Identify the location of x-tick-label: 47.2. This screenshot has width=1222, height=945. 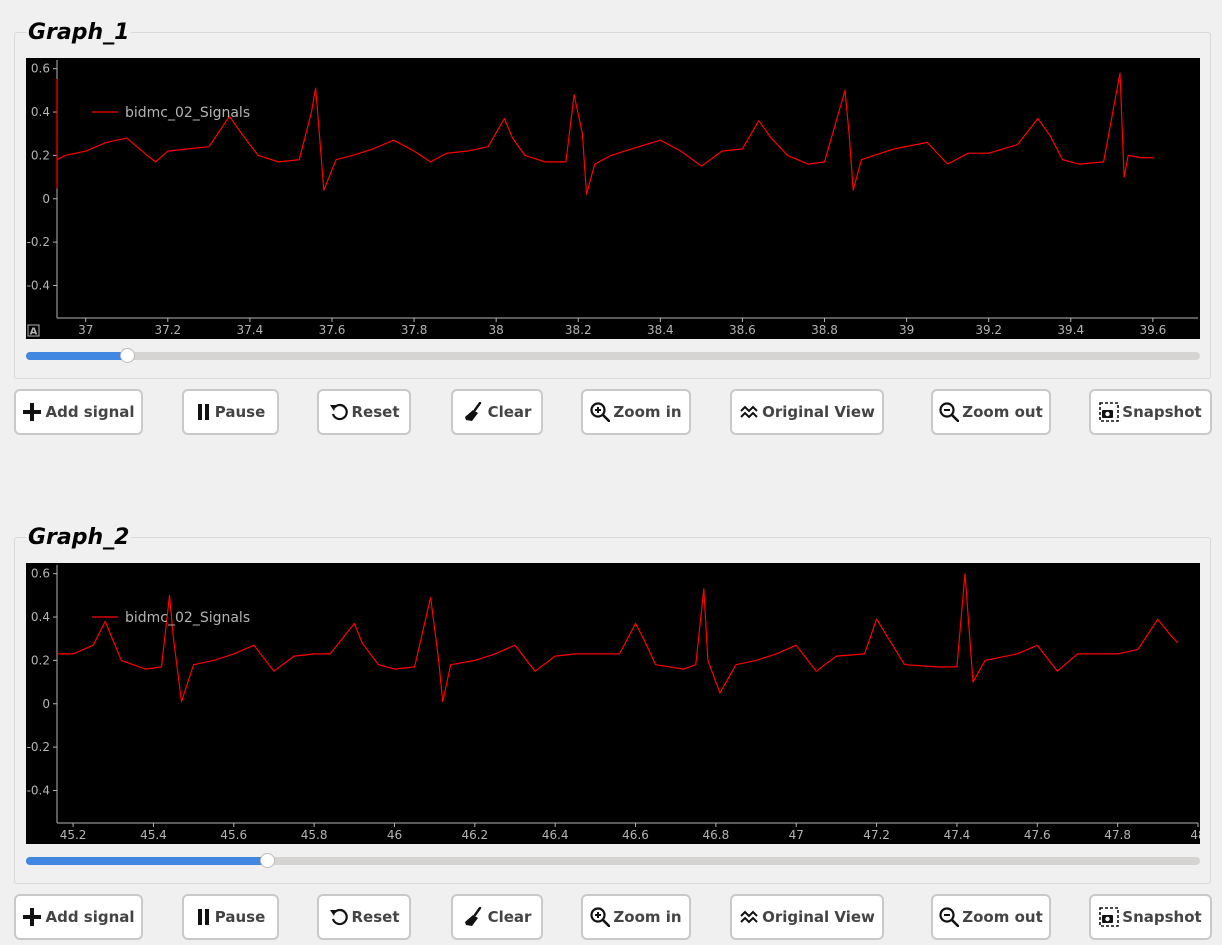
(876, 835).